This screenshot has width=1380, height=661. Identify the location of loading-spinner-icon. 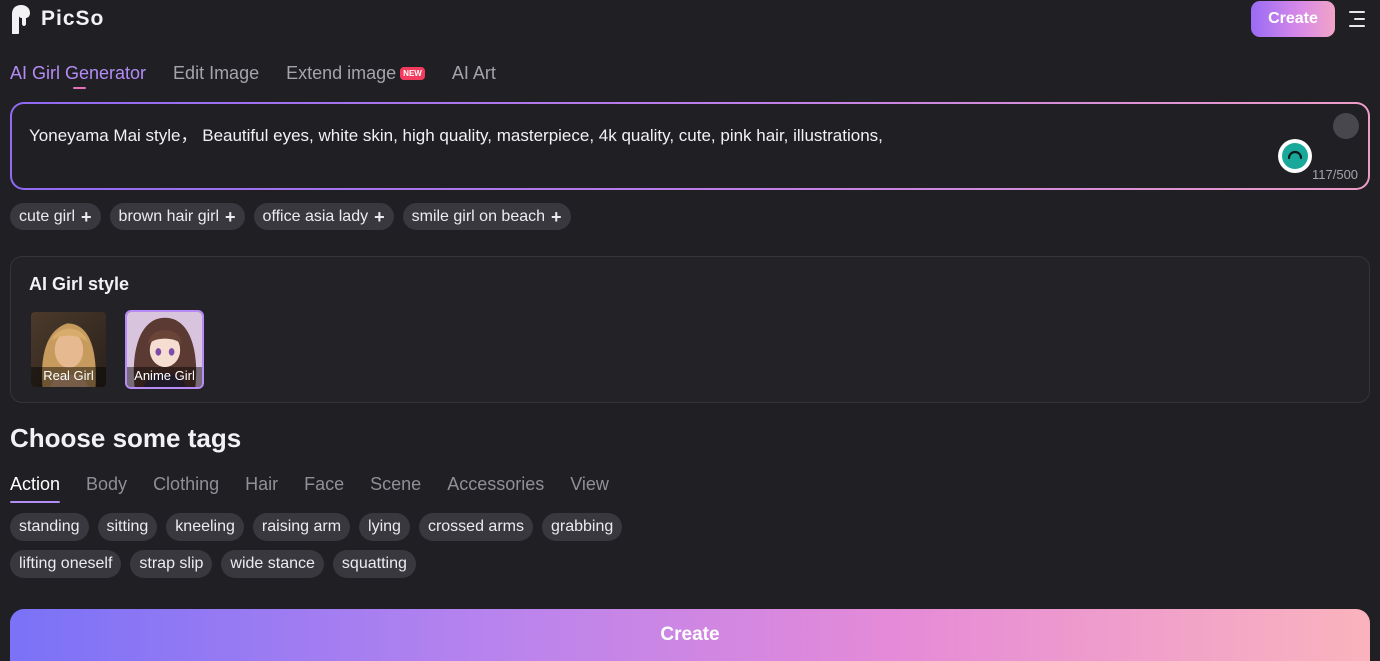
(1295, 156).